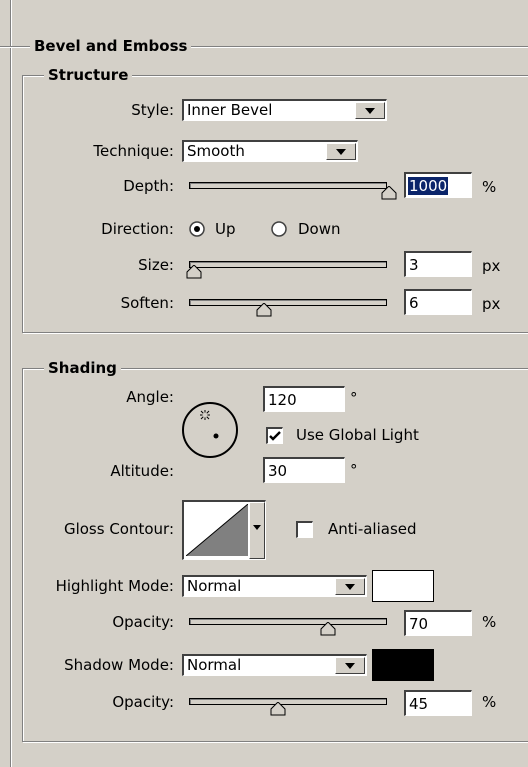 The width and height of the screenshot is (528, 767). What do you see at coordinates (403, 665) in the screenshot?
I see `shadow-color-swatch` at bounding box center [403, 665].